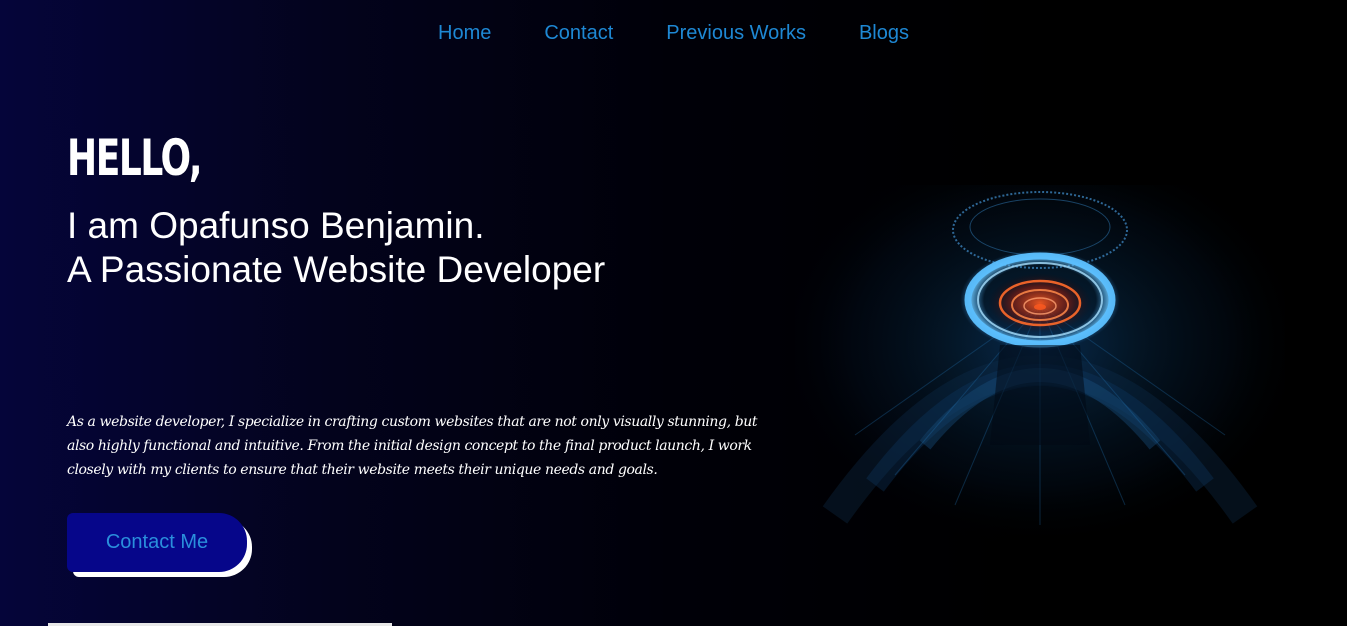  What do you see at coordinates (157, 542) in the screenshot?
I see `contact-me-button: Contact Me` at bounding box center [157, 542].